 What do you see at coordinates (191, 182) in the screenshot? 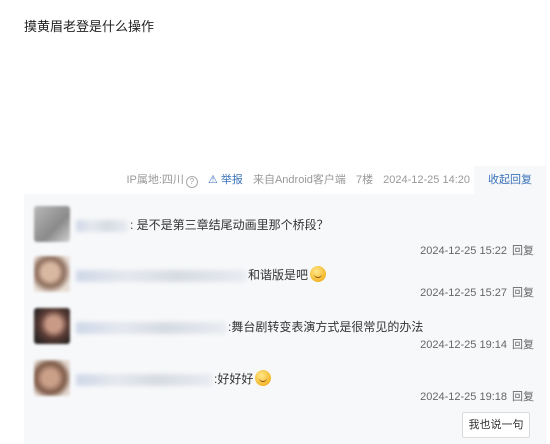
I see `help-icon: ?` at bounding box center [191, 182].